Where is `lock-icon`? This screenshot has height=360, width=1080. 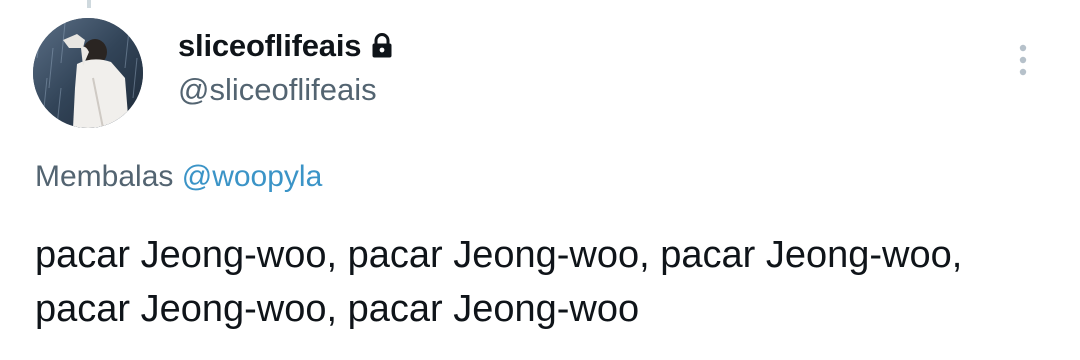
lock-icon is located at coordinates (382, 46).